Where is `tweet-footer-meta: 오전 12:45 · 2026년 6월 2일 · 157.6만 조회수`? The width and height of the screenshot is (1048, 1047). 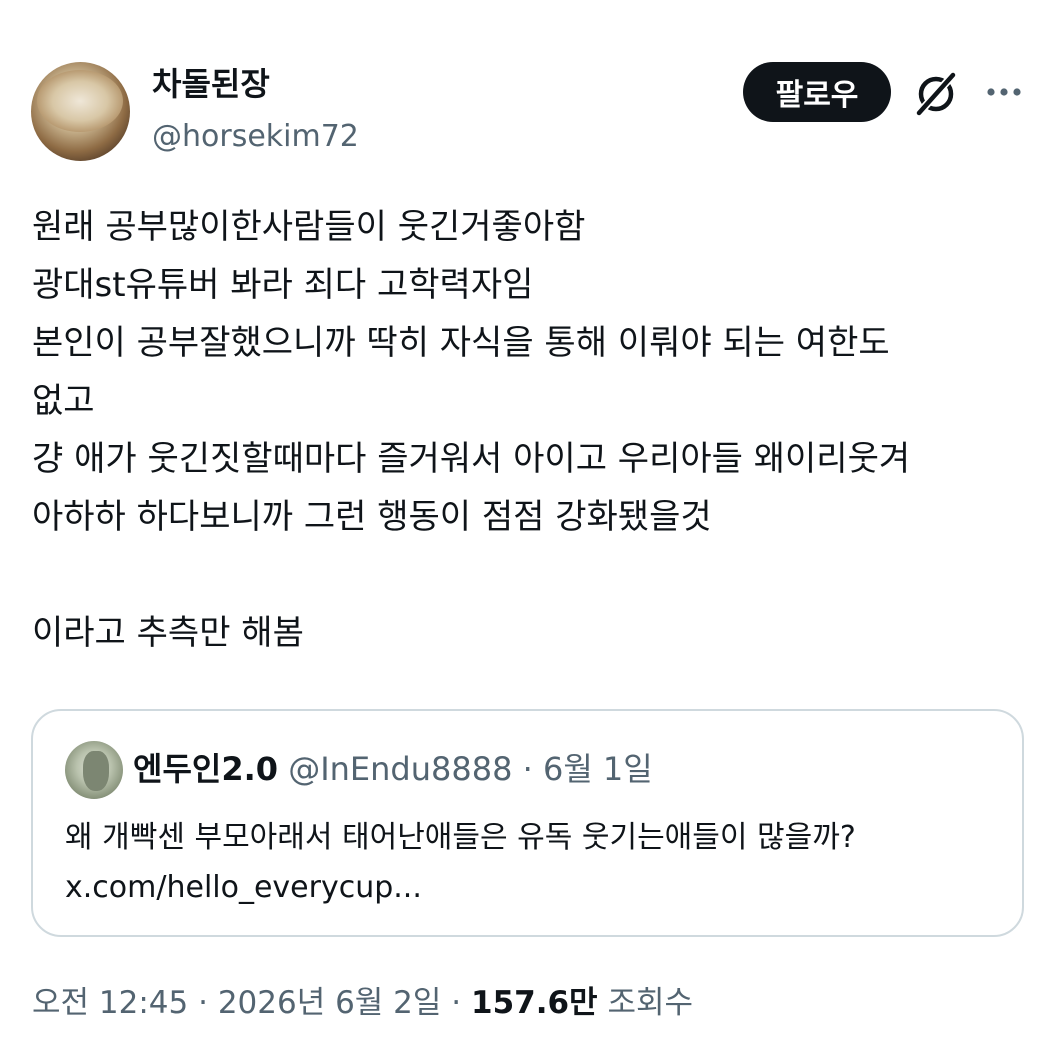 tweet-footer-meta: 오전 12:45 · 2026년 6월 2일 · 157.6만 조회수 is located at coordinates (362, 1003).